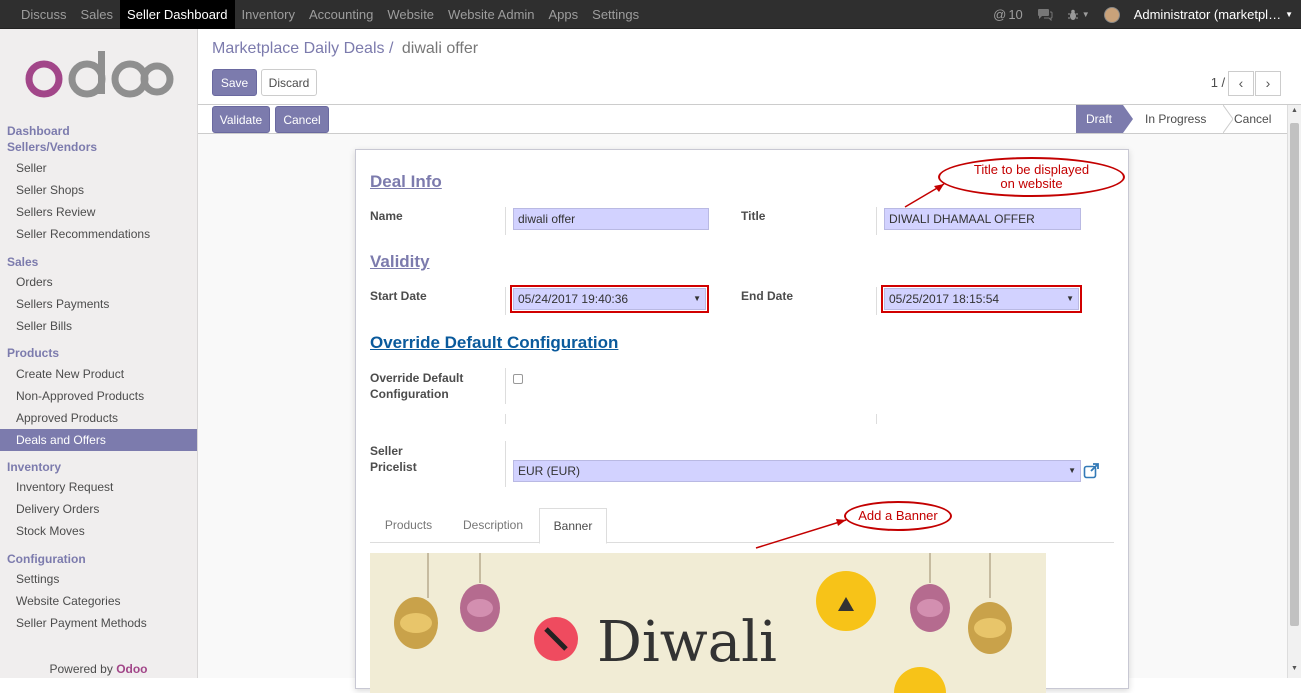 This screenshot has width=1301, height=693. I want to click on external-link-icon, so click(1091, 470).